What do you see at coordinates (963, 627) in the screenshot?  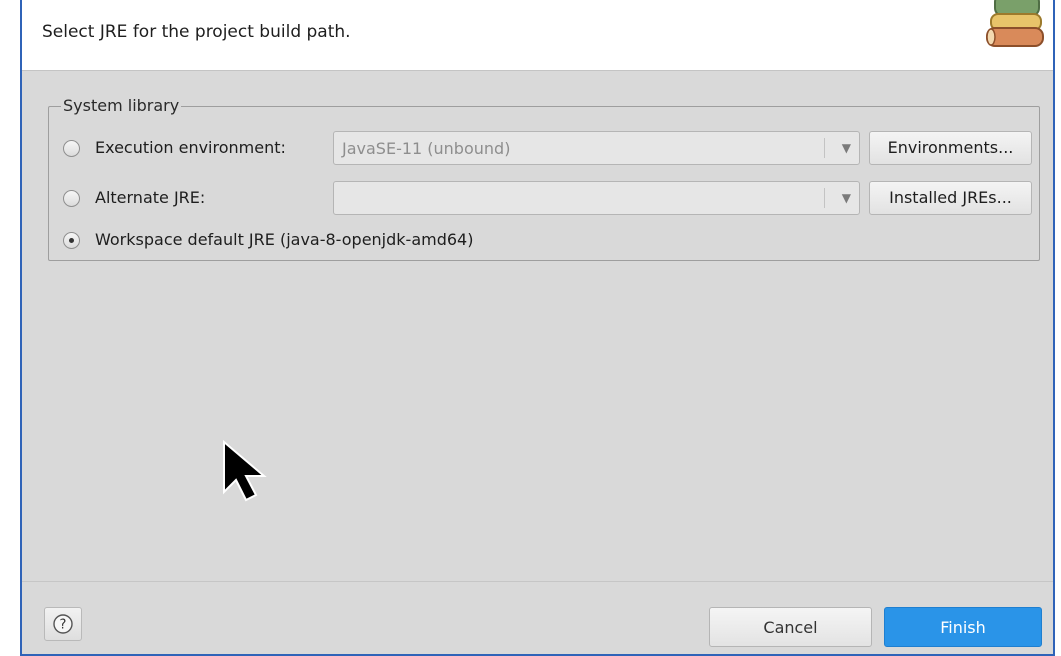 I see `finish-button: Finish` at bounding box center [963, 627].